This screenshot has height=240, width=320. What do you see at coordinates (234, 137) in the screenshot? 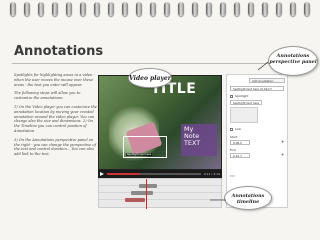
I see `start-label: Start` at bounding box center [234, 137].